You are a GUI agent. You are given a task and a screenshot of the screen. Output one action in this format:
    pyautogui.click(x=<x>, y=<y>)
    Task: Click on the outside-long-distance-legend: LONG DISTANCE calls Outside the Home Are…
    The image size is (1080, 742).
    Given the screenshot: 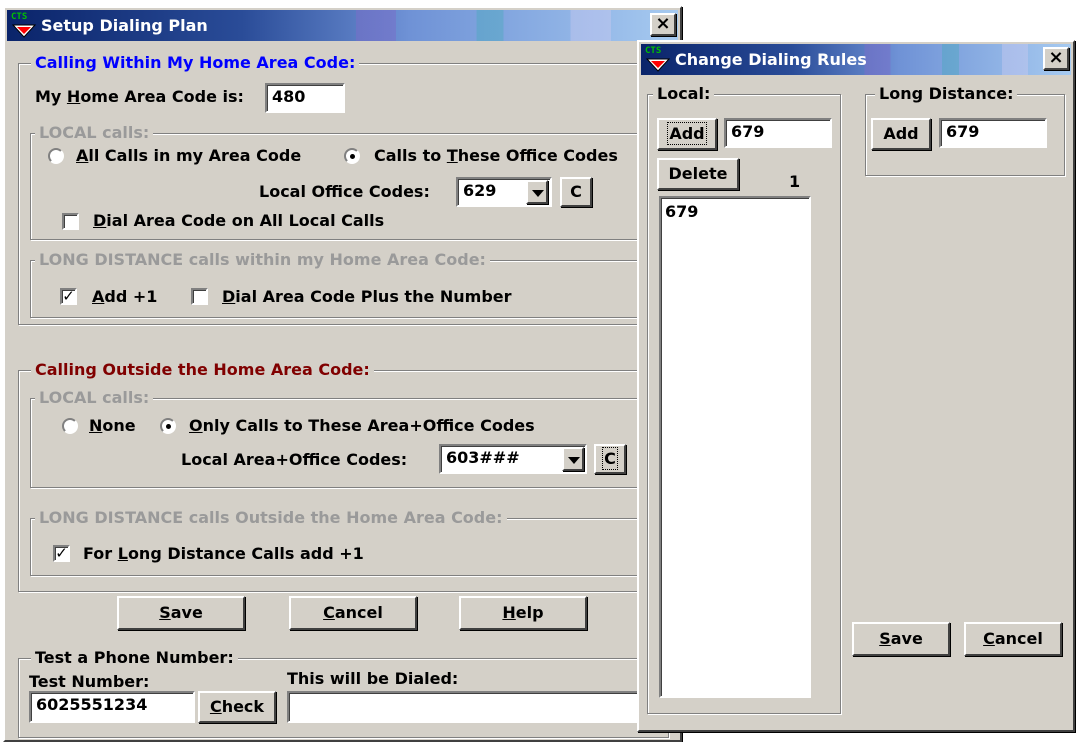 What is the action you would take?
    pyautogui.click(x=271, y=518)
    